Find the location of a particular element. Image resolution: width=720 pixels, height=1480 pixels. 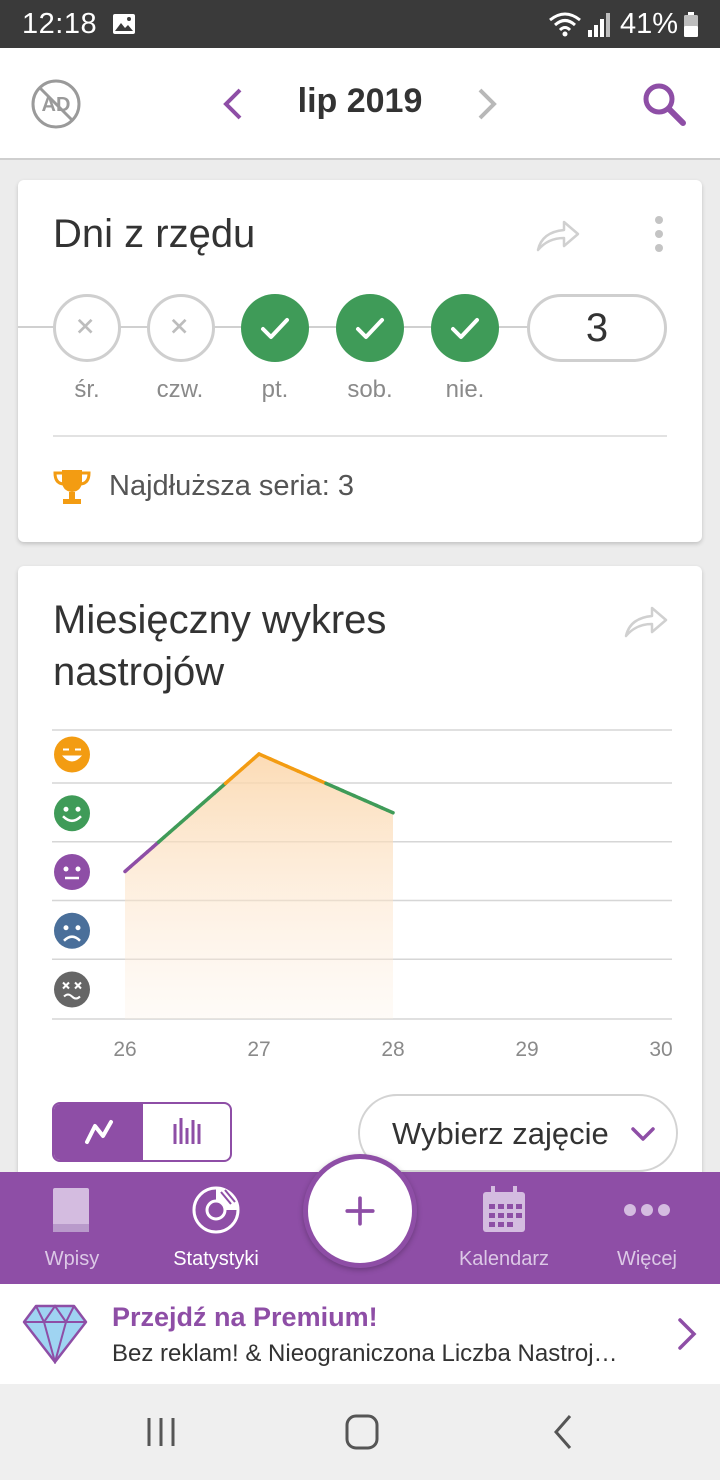

day-label: pt. is located at coordinates (275, 389).